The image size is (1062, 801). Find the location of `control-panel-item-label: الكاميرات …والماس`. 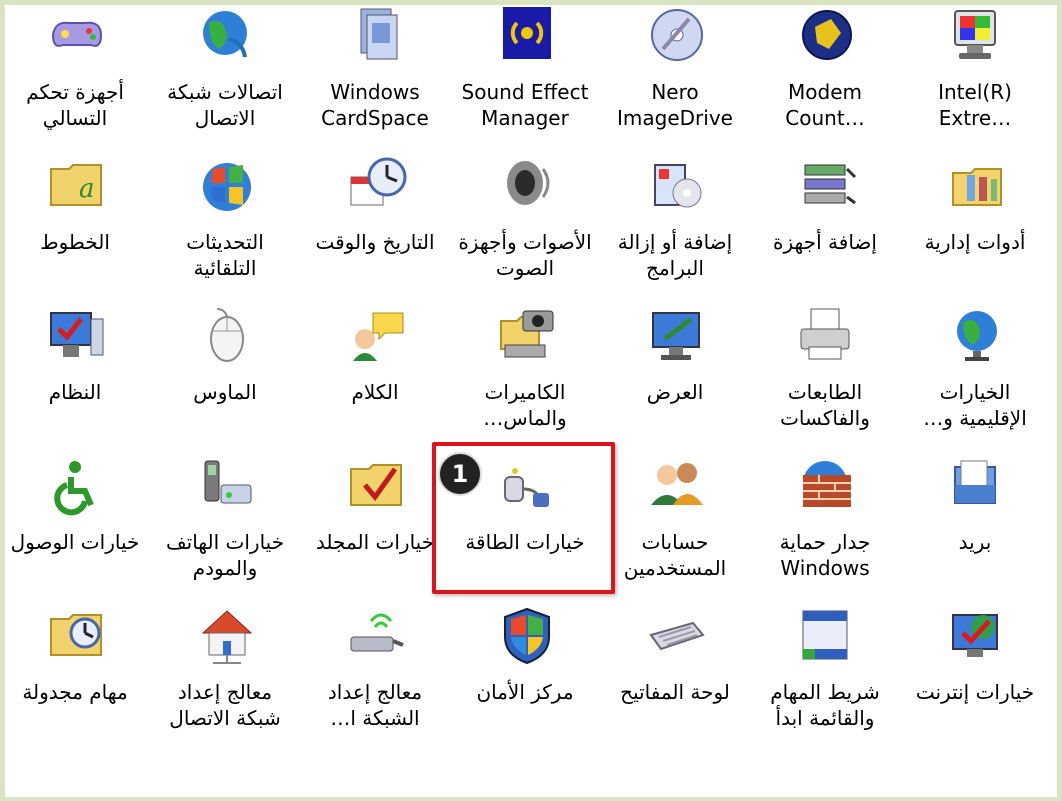

control-panel-item-label: الكاميرات …والماس is located at coordinates (525, 405).